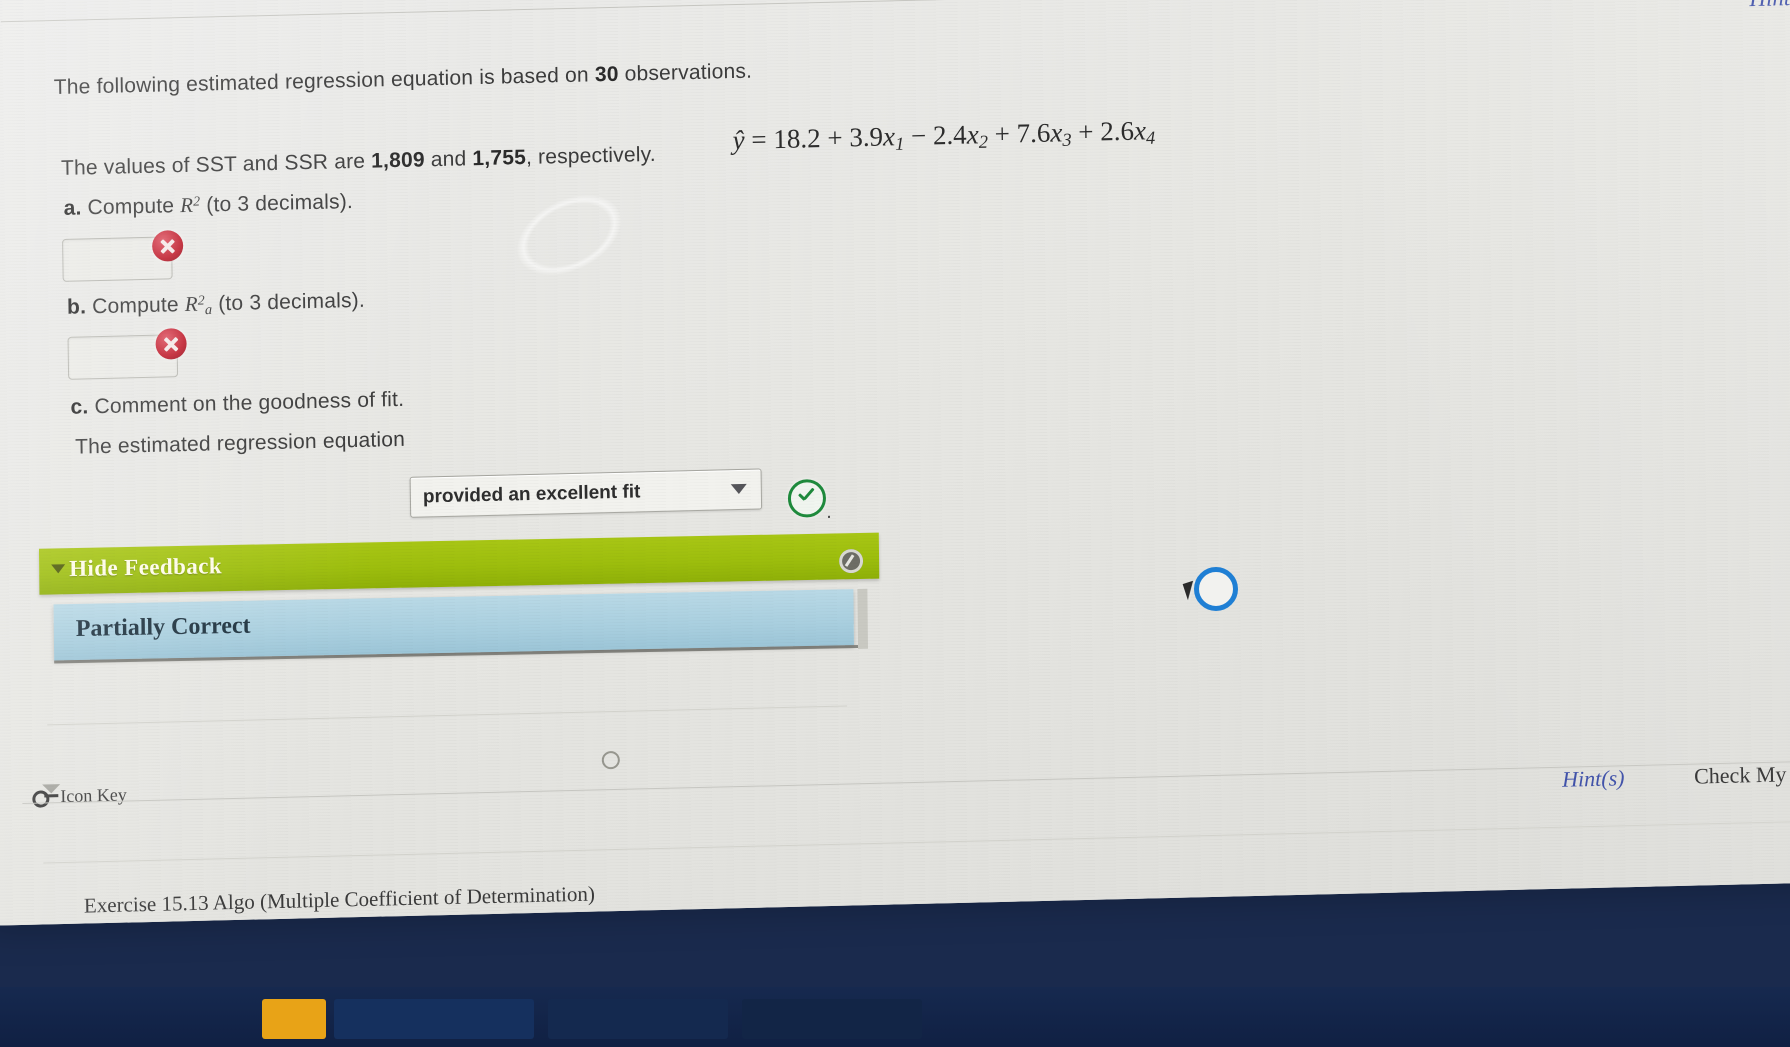  What do you see at coordinates (277, 203) in the screenshot?
I see `part-a-text-after: (to 3 decimals).` at bounding box center [277, 203].